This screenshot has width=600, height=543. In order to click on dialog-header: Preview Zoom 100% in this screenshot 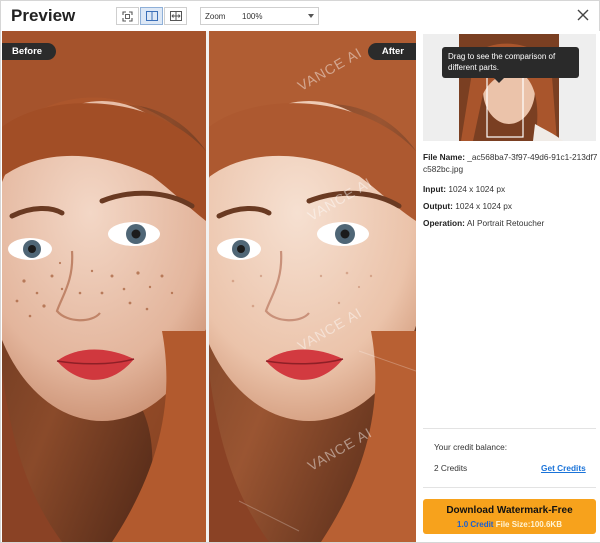, I will do `click(300, 16)`.